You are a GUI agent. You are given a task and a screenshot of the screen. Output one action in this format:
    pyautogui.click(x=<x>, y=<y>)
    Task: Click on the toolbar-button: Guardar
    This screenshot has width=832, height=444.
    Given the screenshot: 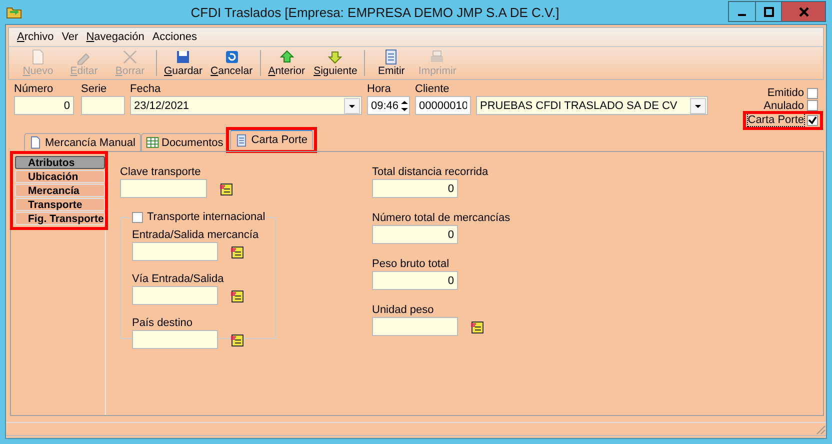 What is the action you would take?
    pyautogui.click(x=183, y=63)
    